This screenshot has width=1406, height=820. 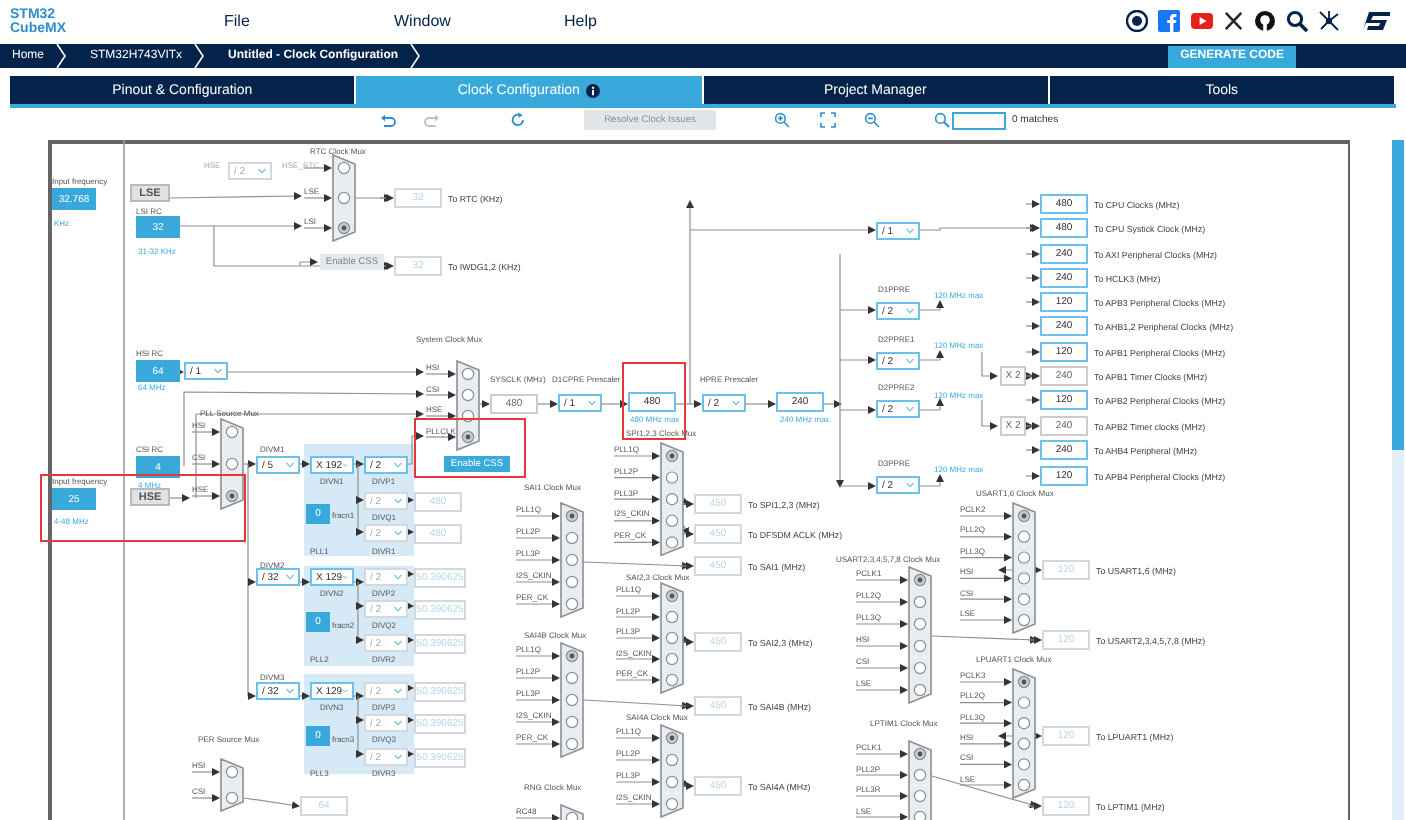 I want to click on redo-icon, so click(x=432, y=120).